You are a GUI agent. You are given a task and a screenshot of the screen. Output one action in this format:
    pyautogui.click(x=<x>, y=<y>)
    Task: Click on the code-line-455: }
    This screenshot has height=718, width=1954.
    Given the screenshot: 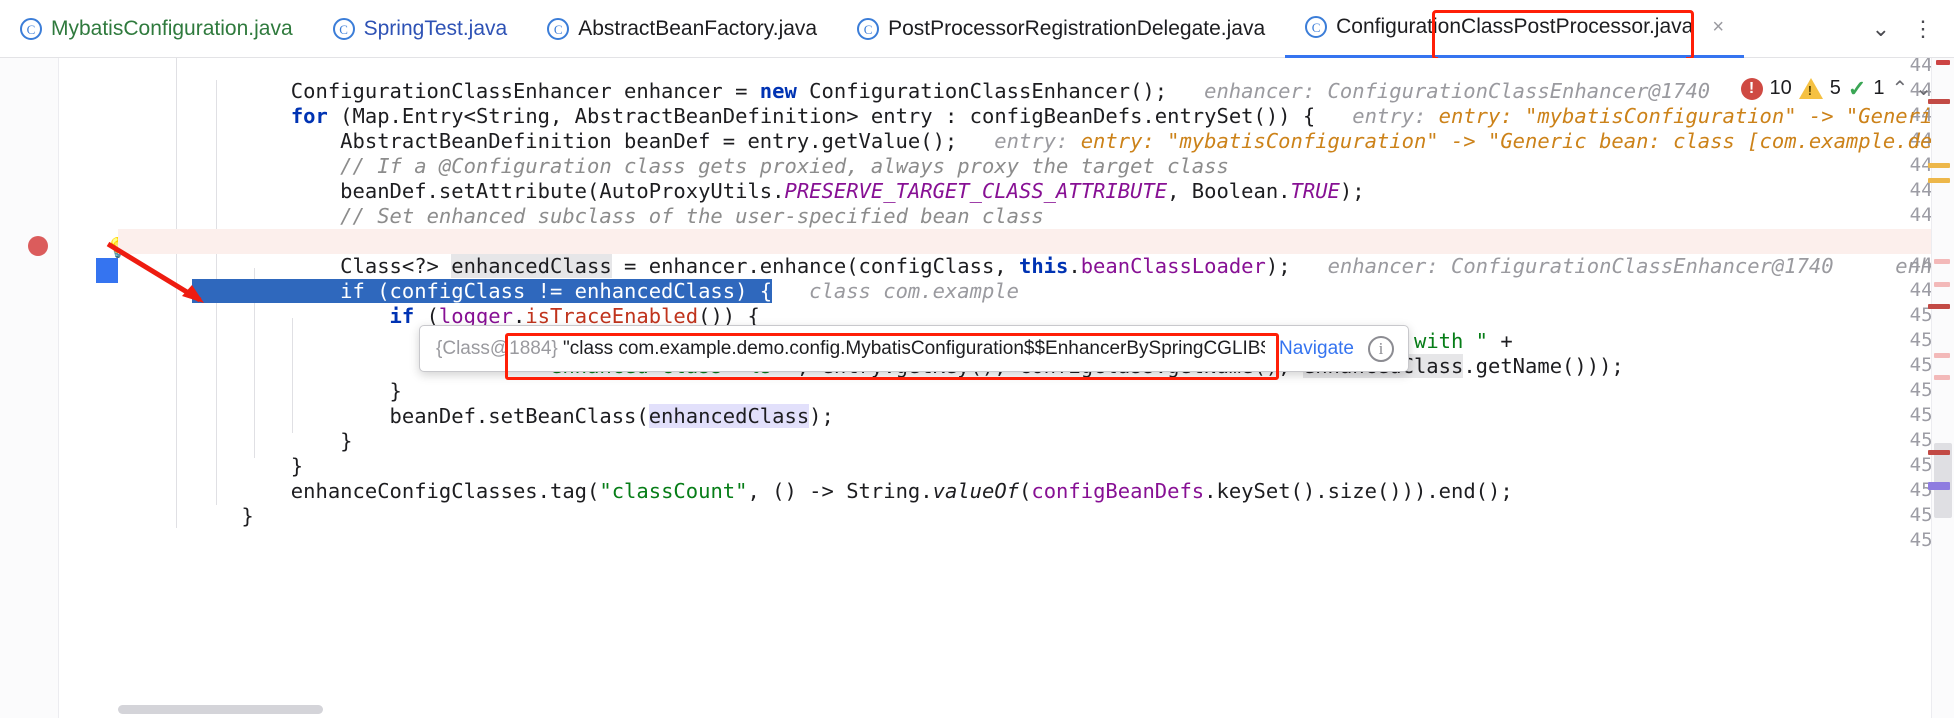 What is the action you would take?
    pyautogui.click(x=1036, y=453)
    